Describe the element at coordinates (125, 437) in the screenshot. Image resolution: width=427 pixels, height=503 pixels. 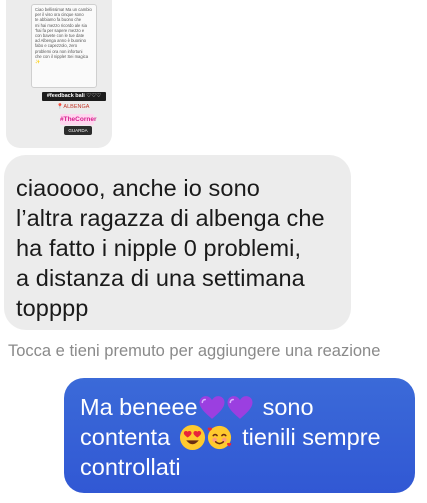
I see `outgoing-text-2a: contenta` at that location.